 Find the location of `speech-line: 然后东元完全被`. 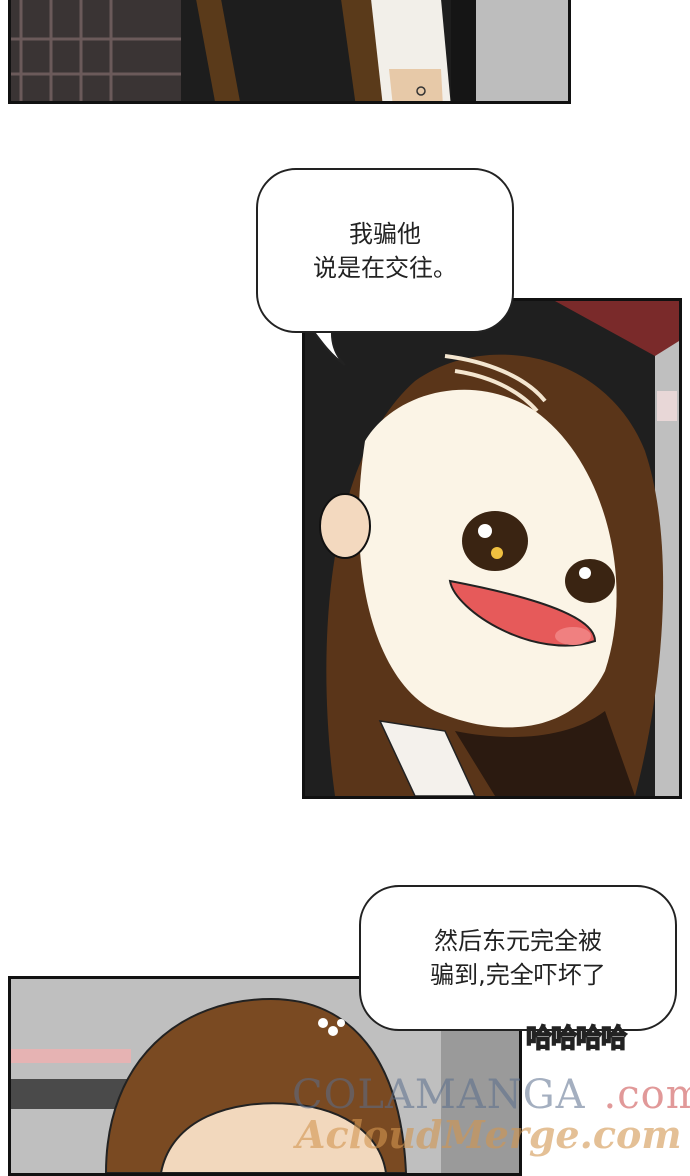

speech-line: 然后东元完全被 is located at coordinates (518, 941).